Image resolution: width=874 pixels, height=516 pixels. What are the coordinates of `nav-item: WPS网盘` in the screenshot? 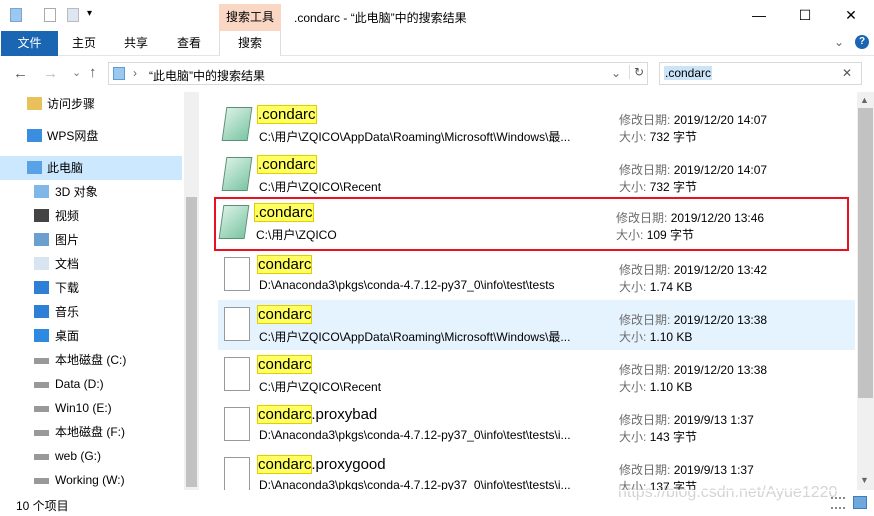 It's located at (91, 136).